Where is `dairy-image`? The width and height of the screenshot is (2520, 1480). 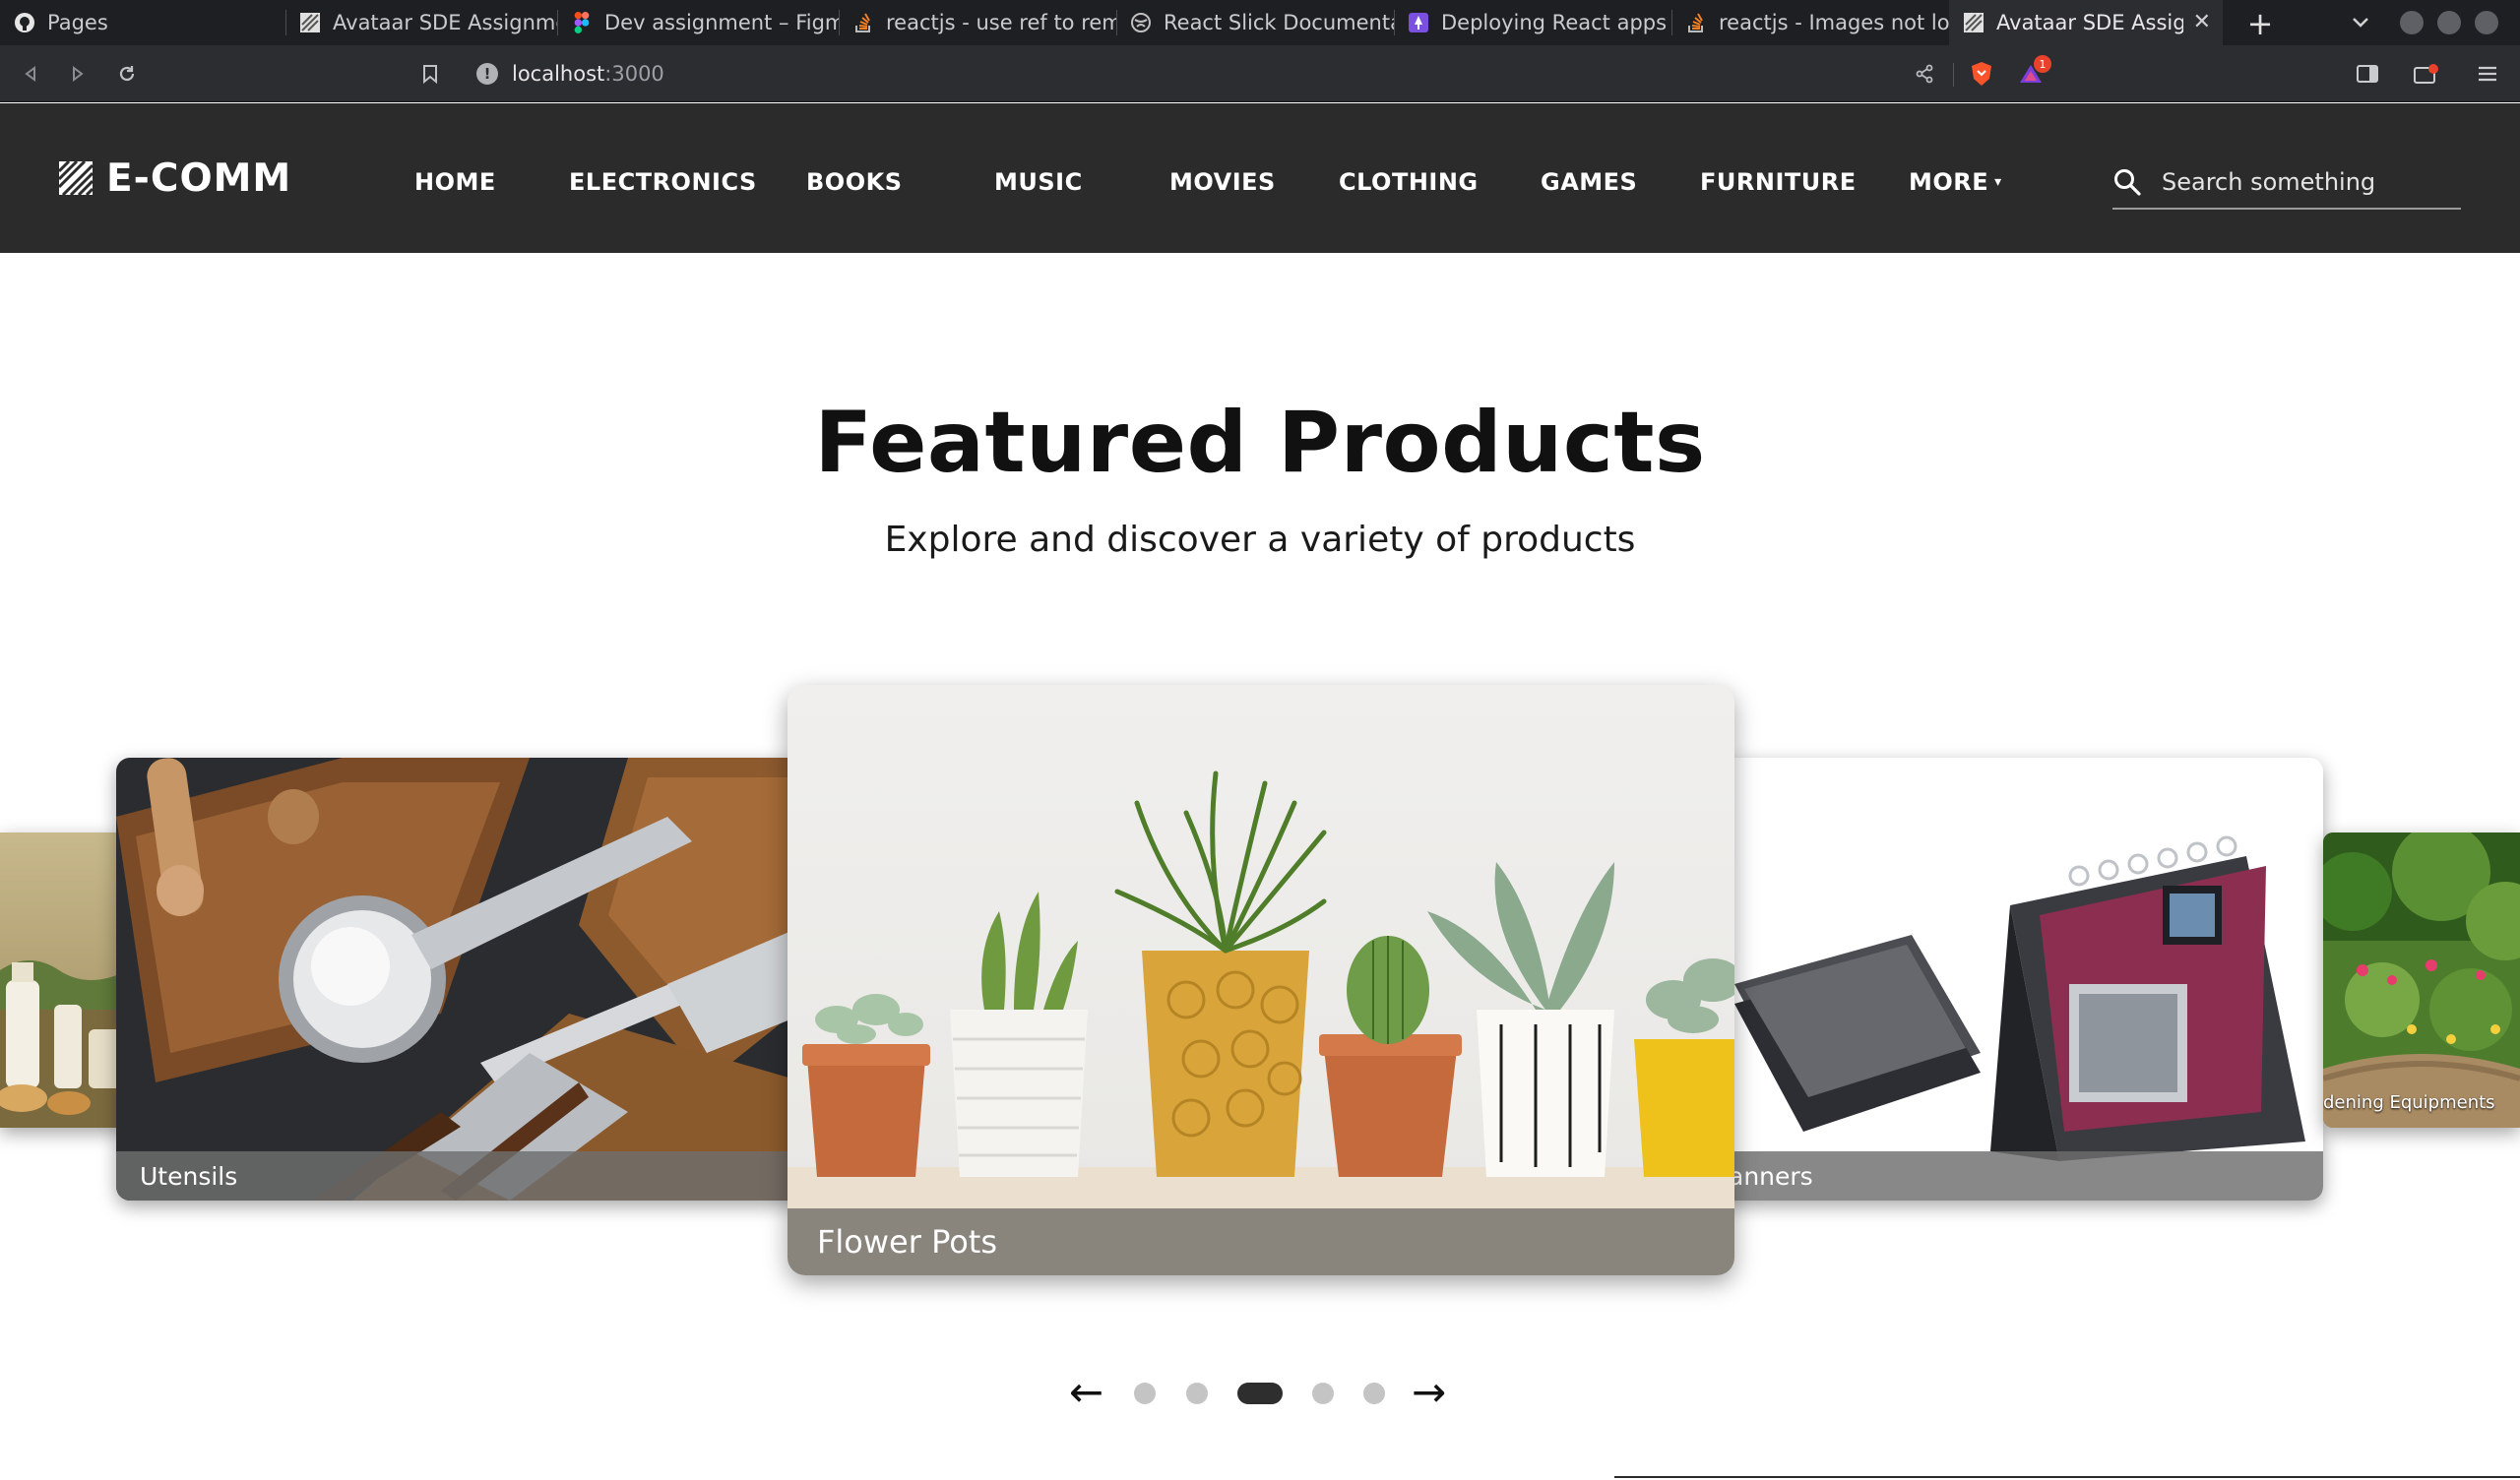
dairy-image is located at coordinates (64, 980).